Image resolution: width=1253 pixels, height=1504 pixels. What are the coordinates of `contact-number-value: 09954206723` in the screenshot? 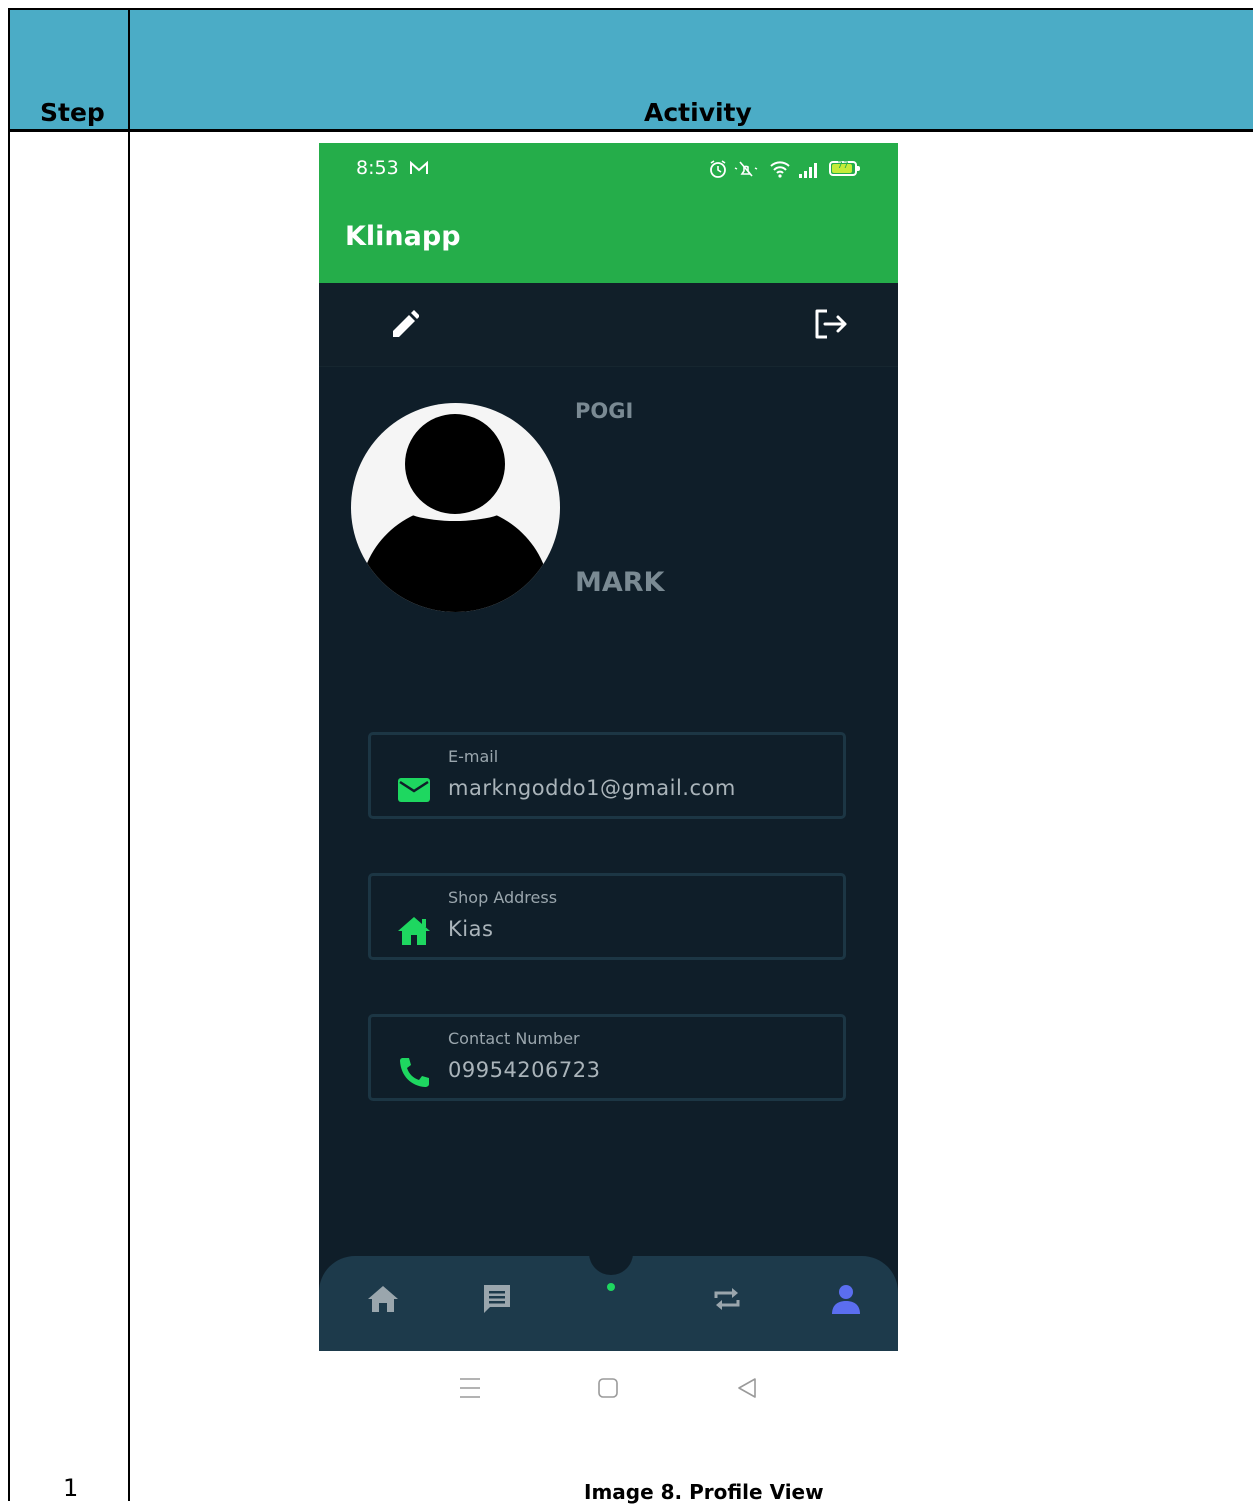 It's located at (524, 1070).